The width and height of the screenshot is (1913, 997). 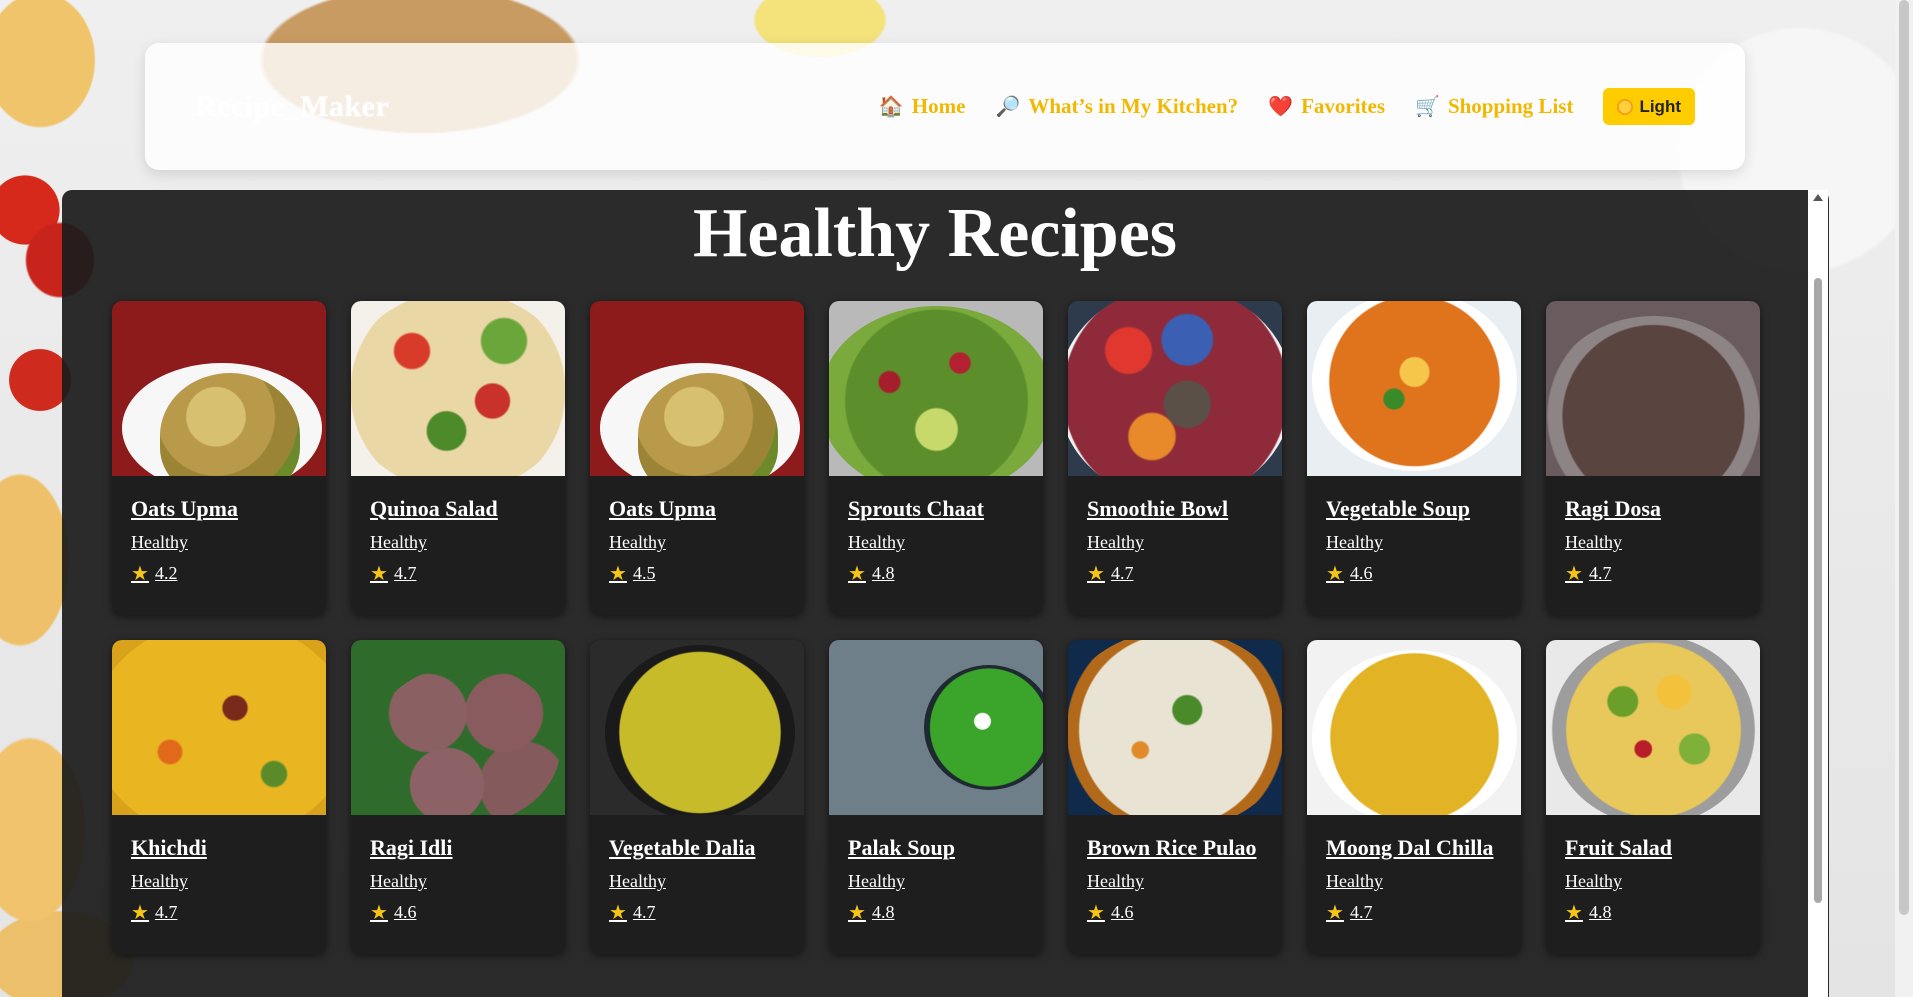 I want to click on nav-favorites: ❤️ Favorites, so click(x=1326, y=106).